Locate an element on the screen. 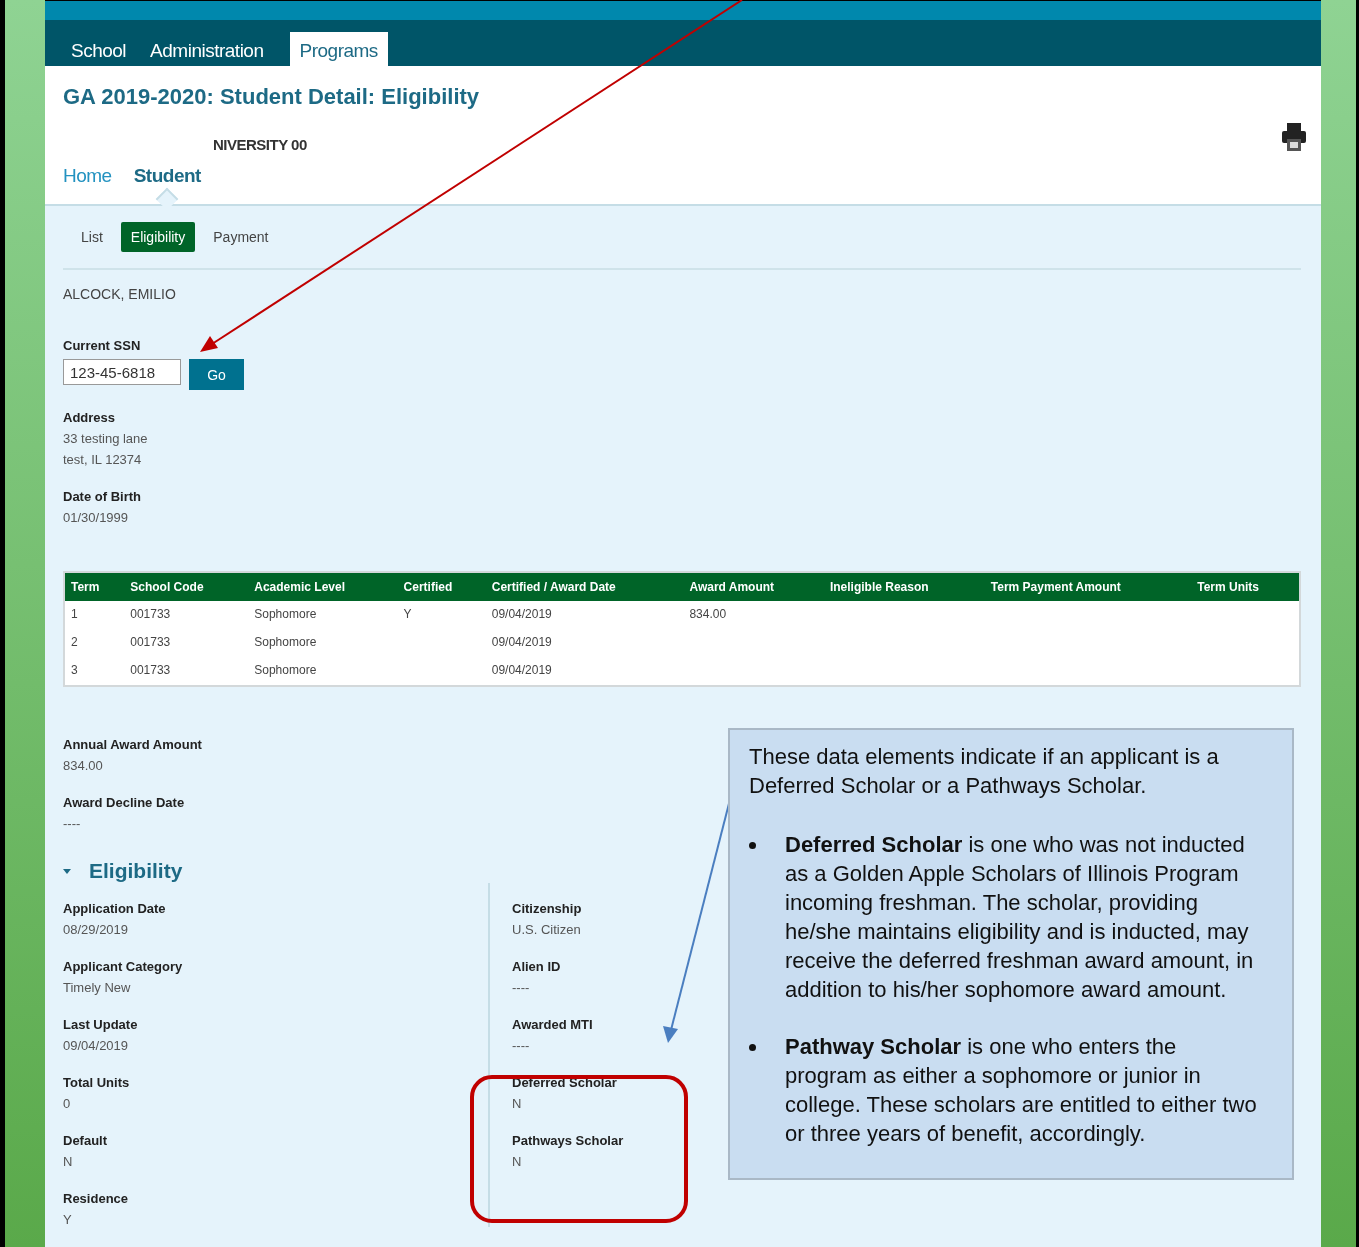 The image size is (1359, 1247). field-label: Annual Award Amount is located at coordinates (132, 744).